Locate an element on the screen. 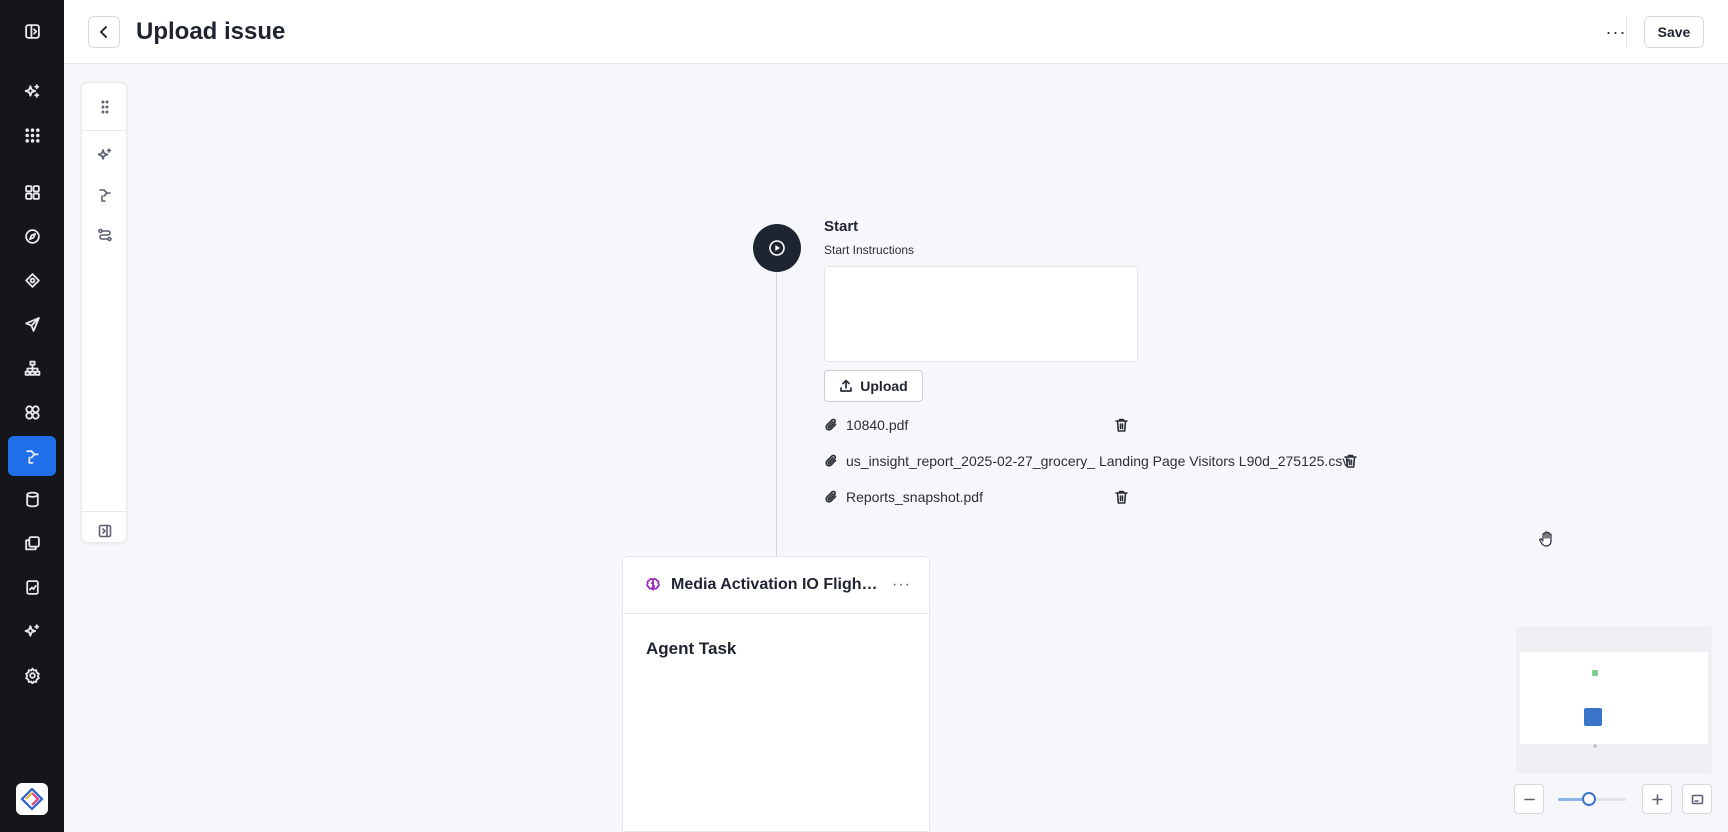 This screenshot has width=1728, height=832. file-item: 10840.pdf is located at coordinates (866, 425).